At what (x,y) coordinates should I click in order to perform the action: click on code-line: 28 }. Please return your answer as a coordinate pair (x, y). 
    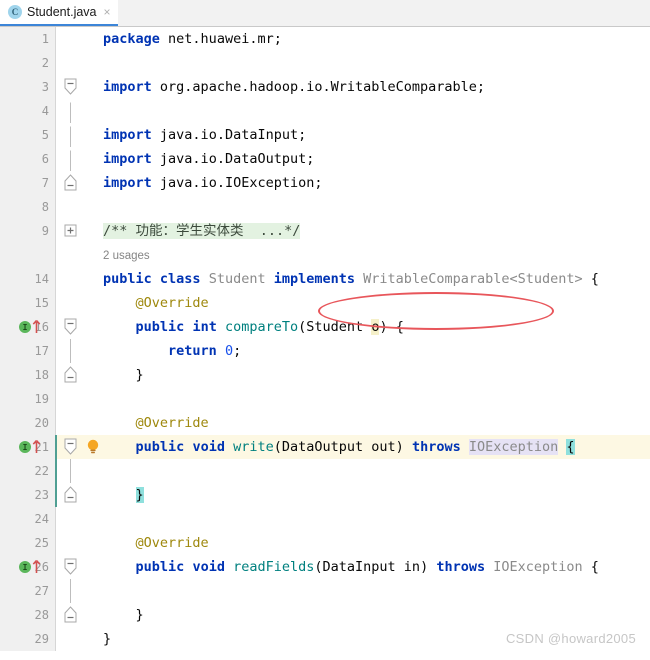
    Looking at the image, I should click on (325, 615).